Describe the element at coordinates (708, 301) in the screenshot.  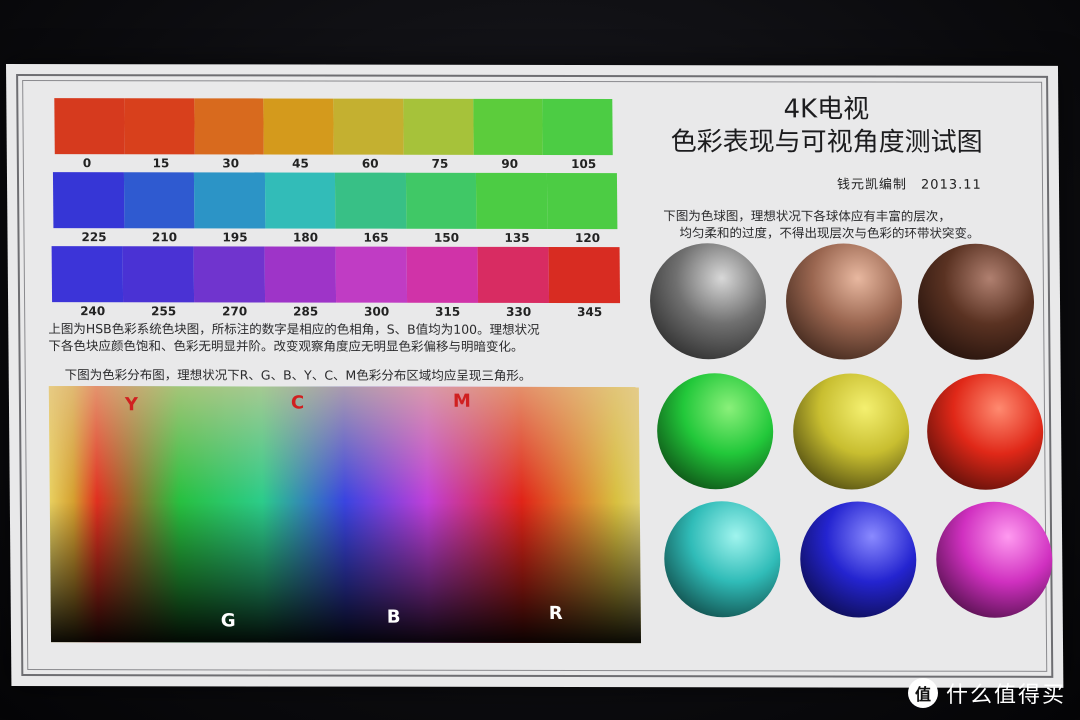
I see `sphere-gray` at that location.